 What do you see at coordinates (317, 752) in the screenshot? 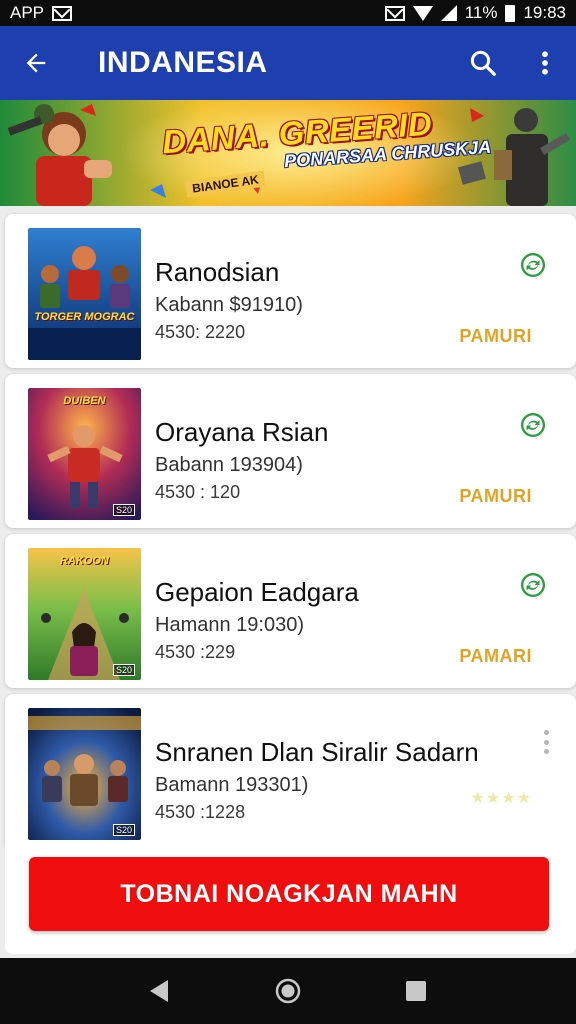
I see `game-title: Snranen Dlan Siralir Sadarn` at bounding box center [317, 752].